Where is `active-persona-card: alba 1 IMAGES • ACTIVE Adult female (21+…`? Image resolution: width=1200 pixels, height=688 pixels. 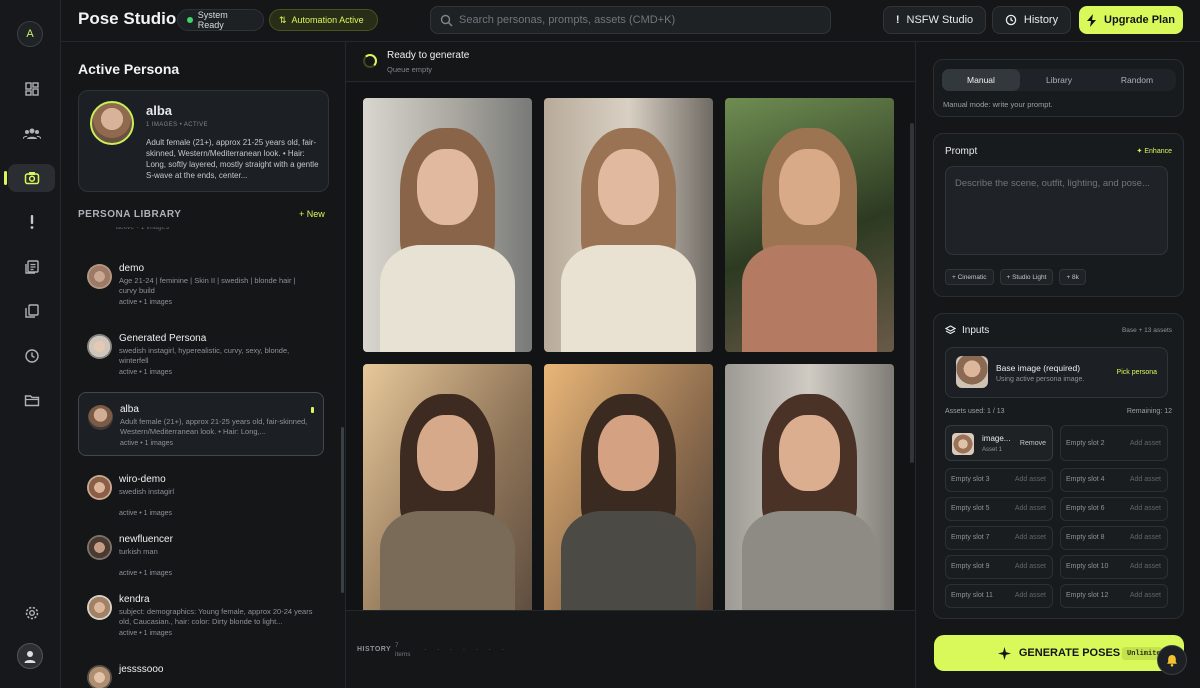 active-persona-card: alba 1 IMAGES • ACTIVE Adult female (21+… is located at coordinates (203, 141).